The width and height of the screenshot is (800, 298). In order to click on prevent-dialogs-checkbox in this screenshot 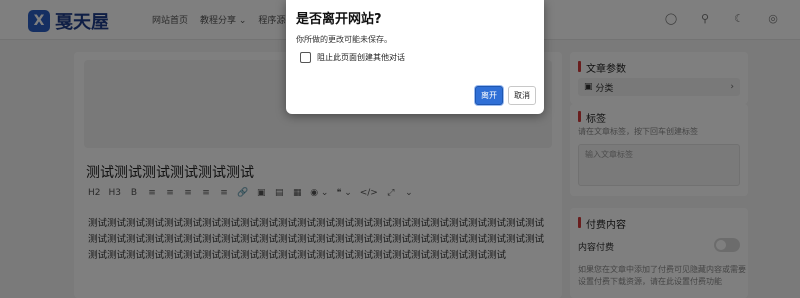, I will do `click(305, 57)`.